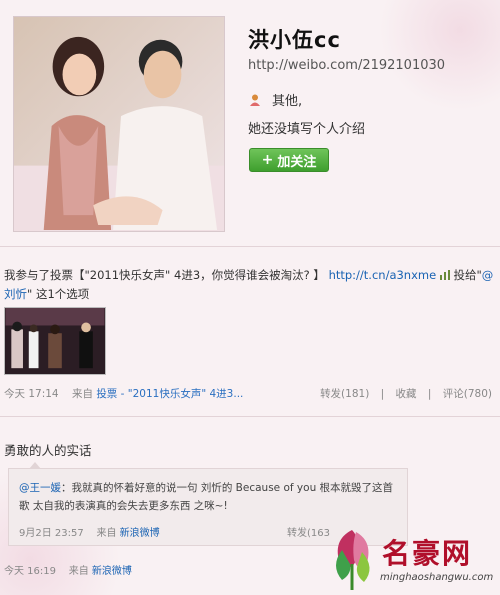 The width and height of the screenshot is (500, 595). What do you see at coordinates (58, 294) in the screenshot?
I see `post1-text-c: " 这1个选项` at bounding box center [58, 294].